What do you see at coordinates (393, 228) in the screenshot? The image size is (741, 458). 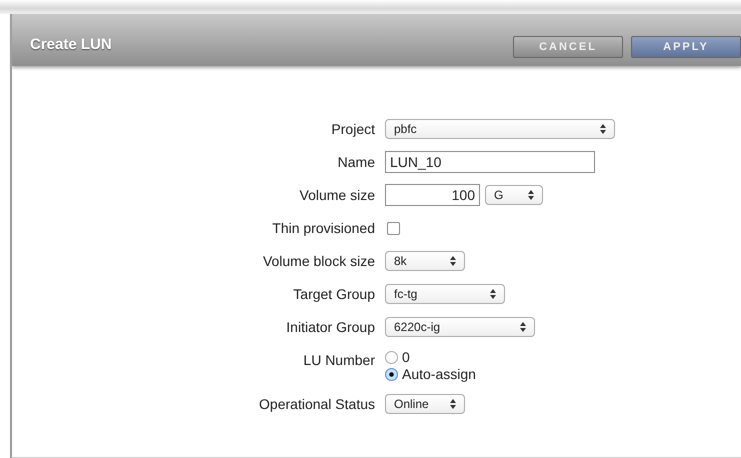 I see `checkbox` at bounding box center [393, 228].